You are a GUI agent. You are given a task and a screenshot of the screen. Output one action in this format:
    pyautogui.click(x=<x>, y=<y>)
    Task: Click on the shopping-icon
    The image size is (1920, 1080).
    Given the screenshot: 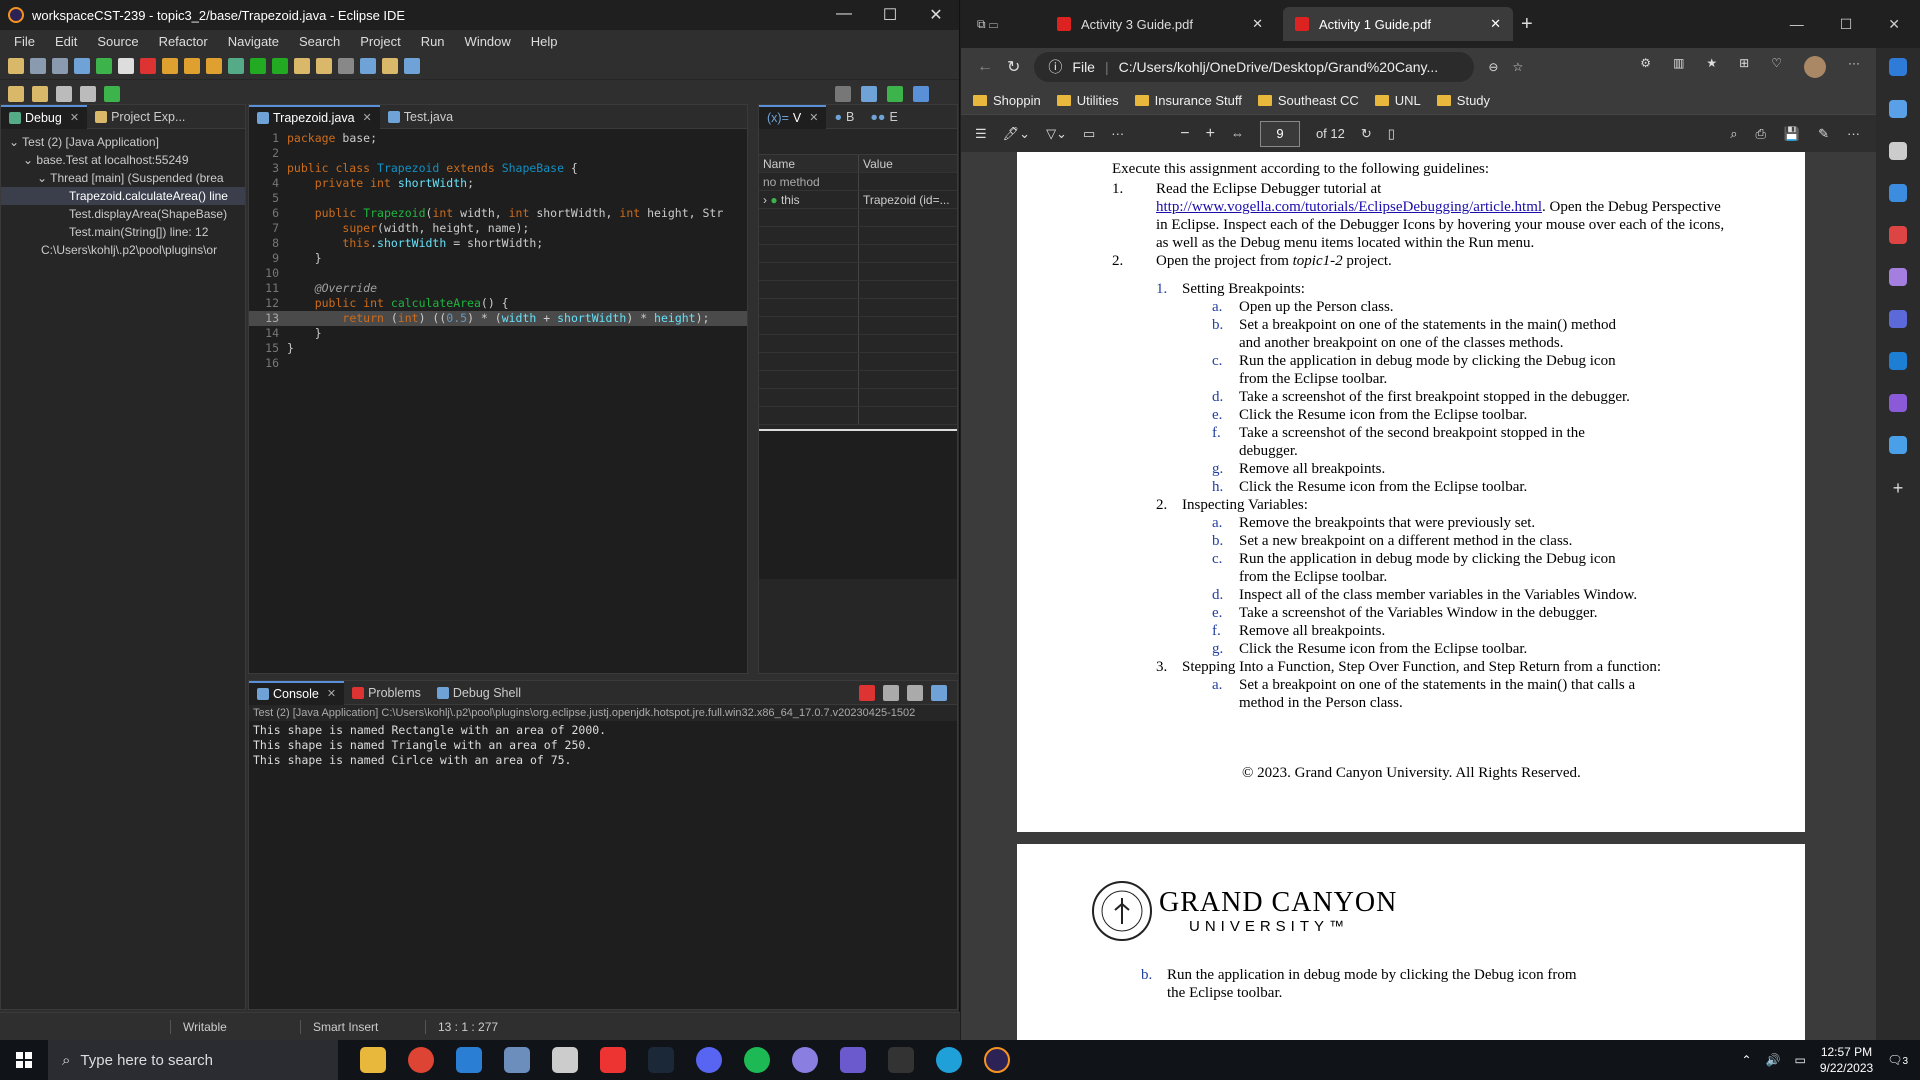 What is the action you would take?
    pyautogui.click(x=1898, y=193)
    